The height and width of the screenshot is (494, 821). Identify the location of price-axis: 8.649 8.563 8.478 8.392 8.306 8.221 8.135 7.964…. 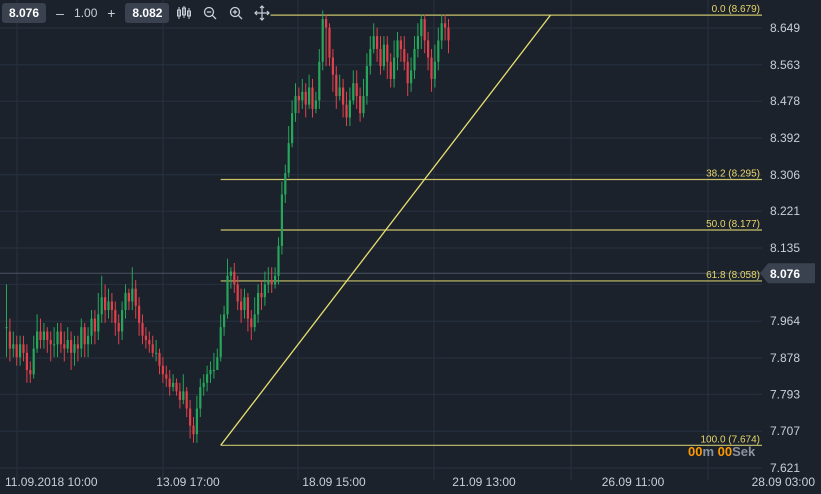
(785, 248).